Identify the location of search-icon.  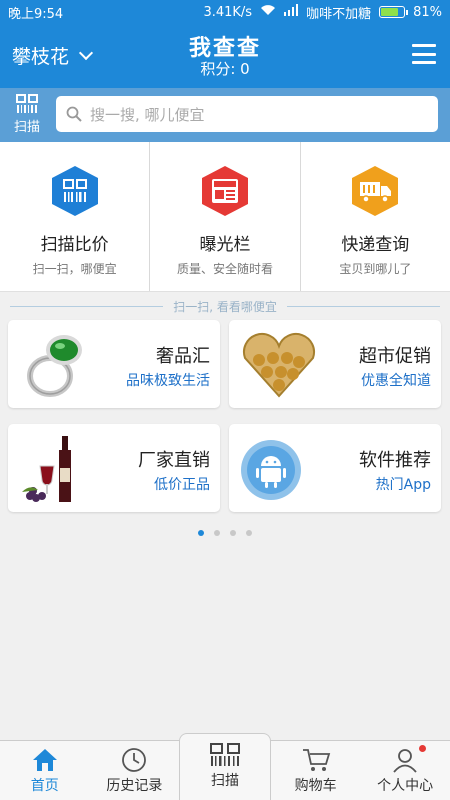
(74, 114).